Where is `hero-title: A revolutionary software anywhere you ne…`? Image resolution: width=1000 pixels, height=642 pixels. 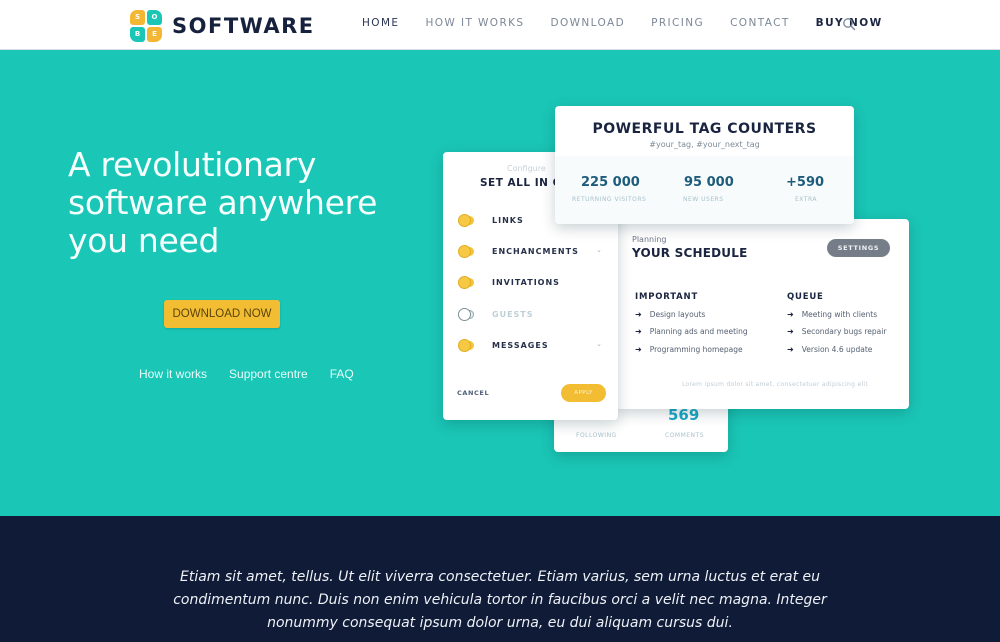 hero-title: A revolutionary software anywhere you ne… is located at coordinates (223, 202).